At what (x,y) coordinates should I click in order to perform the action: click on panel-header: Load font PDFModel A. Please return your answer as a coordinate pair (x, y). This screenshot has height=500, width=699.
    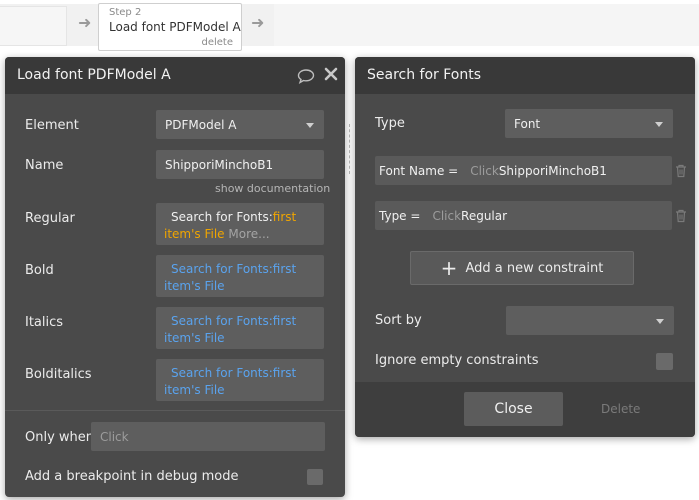
    Looking at the image, I should click on (175, 75).